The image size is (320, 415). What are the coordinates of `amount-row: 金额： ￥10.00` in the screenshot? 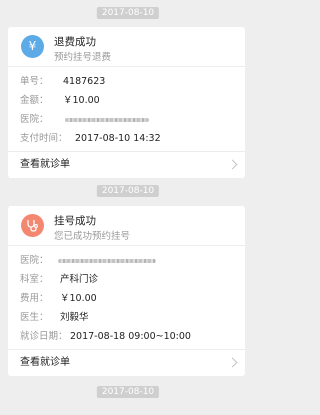 It's located at (126, 100).